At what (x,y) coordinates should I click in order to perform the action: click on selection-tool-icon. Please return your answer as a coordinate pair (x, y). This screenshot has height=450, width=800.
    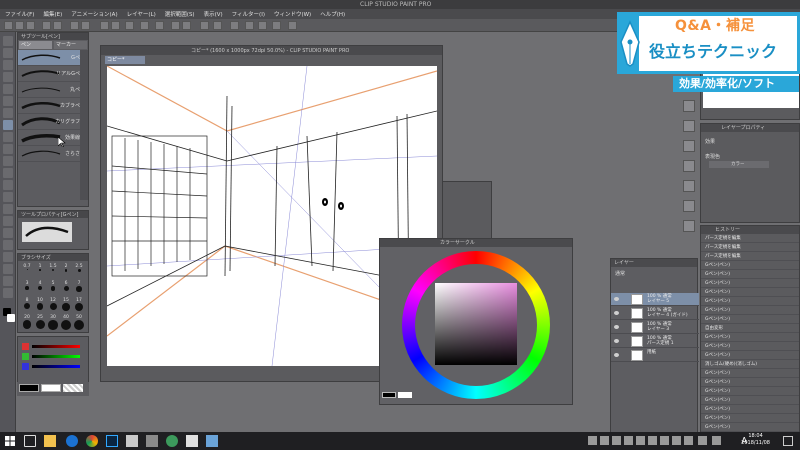
    Looking at the image, I should click on (8, 89).